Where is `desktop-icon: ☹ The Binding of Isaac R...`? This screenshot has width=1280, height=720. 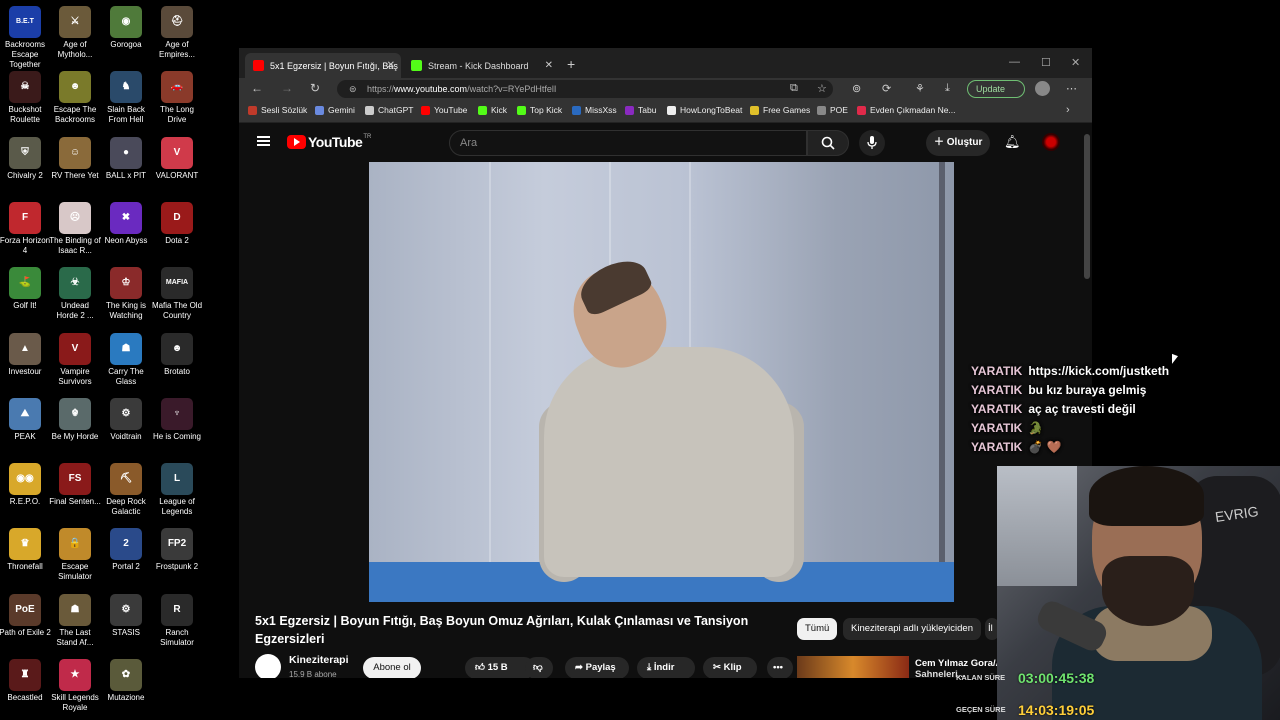
desktop-icon: ☹ The Binding of Isaac R... is located at coordinates (75, 228).